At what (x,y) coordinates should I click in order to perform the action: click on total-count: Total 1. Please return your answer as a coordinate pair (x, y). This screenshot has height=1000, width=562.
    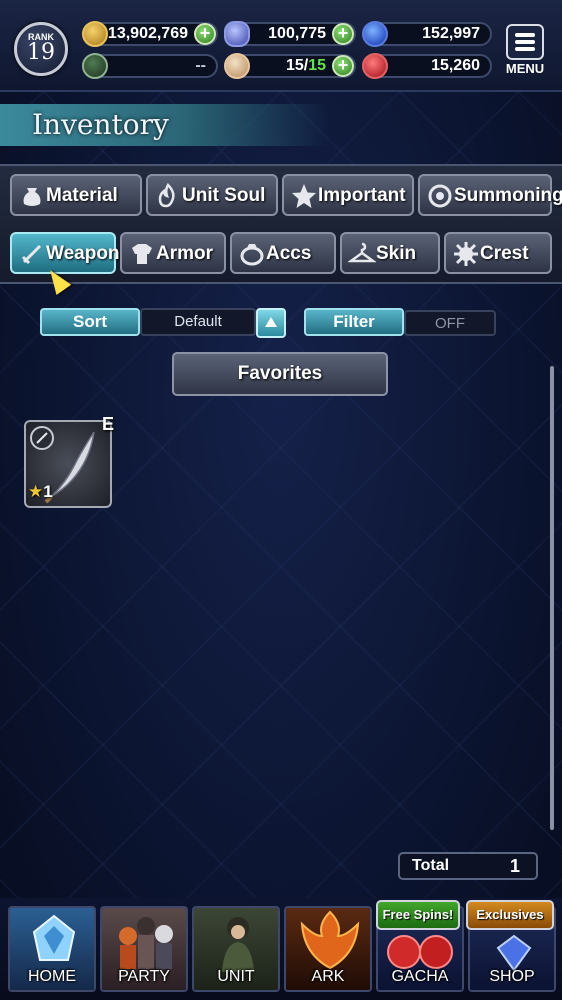
    Looking at the image, I should click on (468, 866).